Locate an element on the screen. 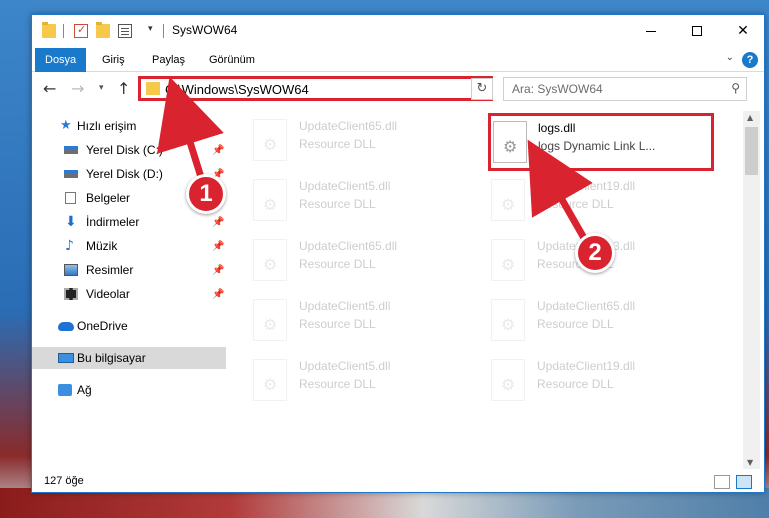  music-icon: ♪ is located at coordinates (69, 246).